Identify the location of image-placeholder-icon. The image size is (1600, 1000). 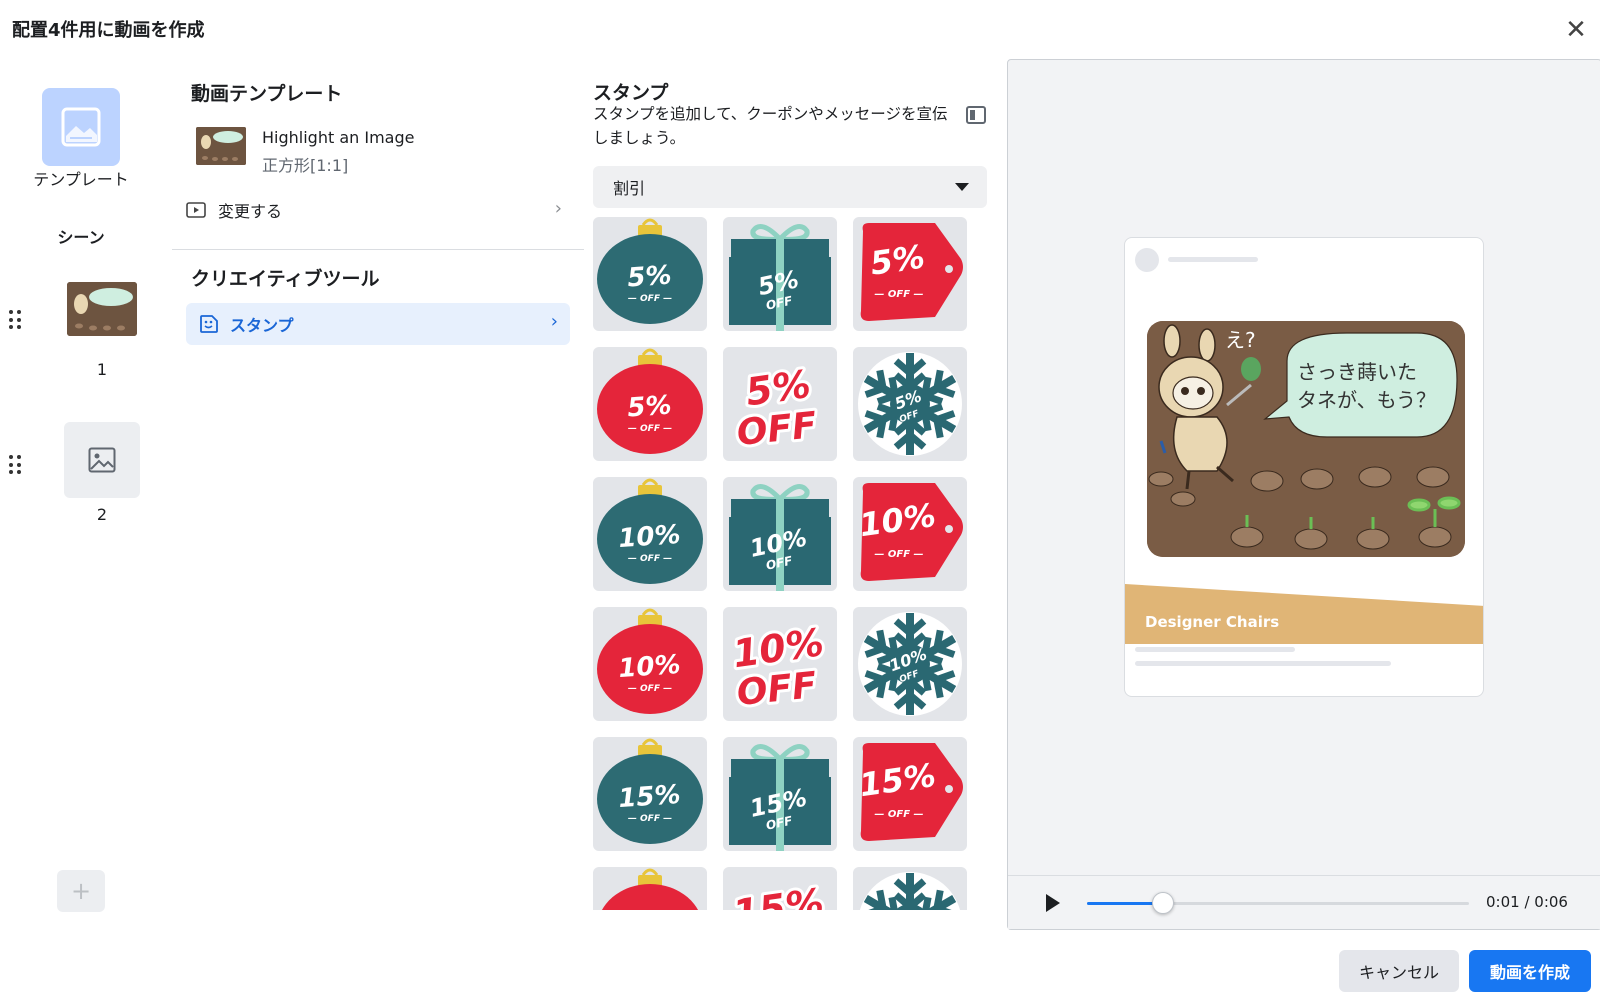
(102, 460).